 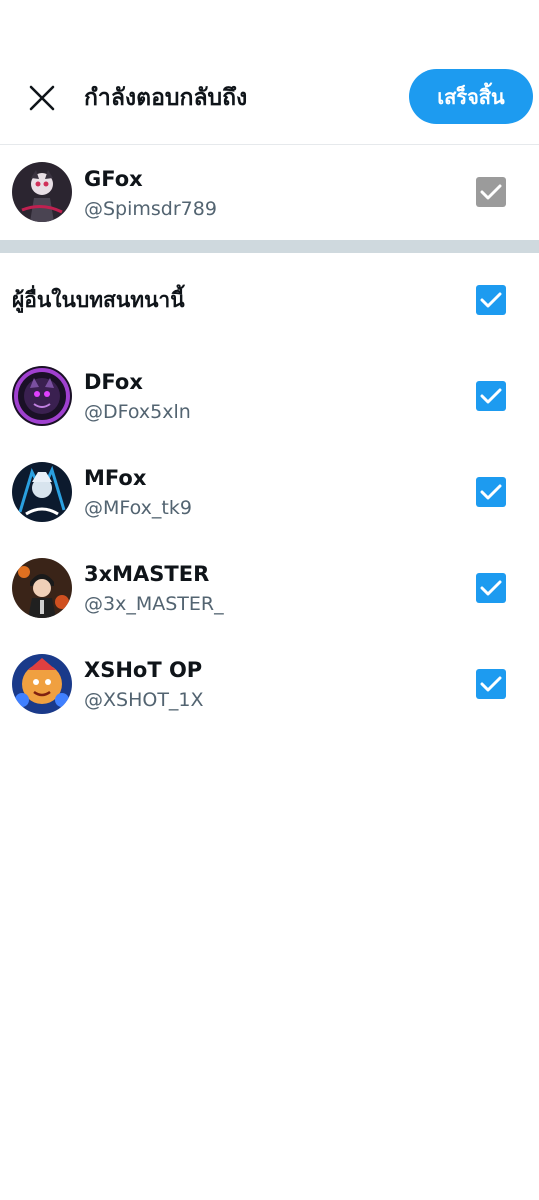 What do you see at coordinates (269, 246) in the screenshot?
I see `section-divider` at bounding box center [269, 246].